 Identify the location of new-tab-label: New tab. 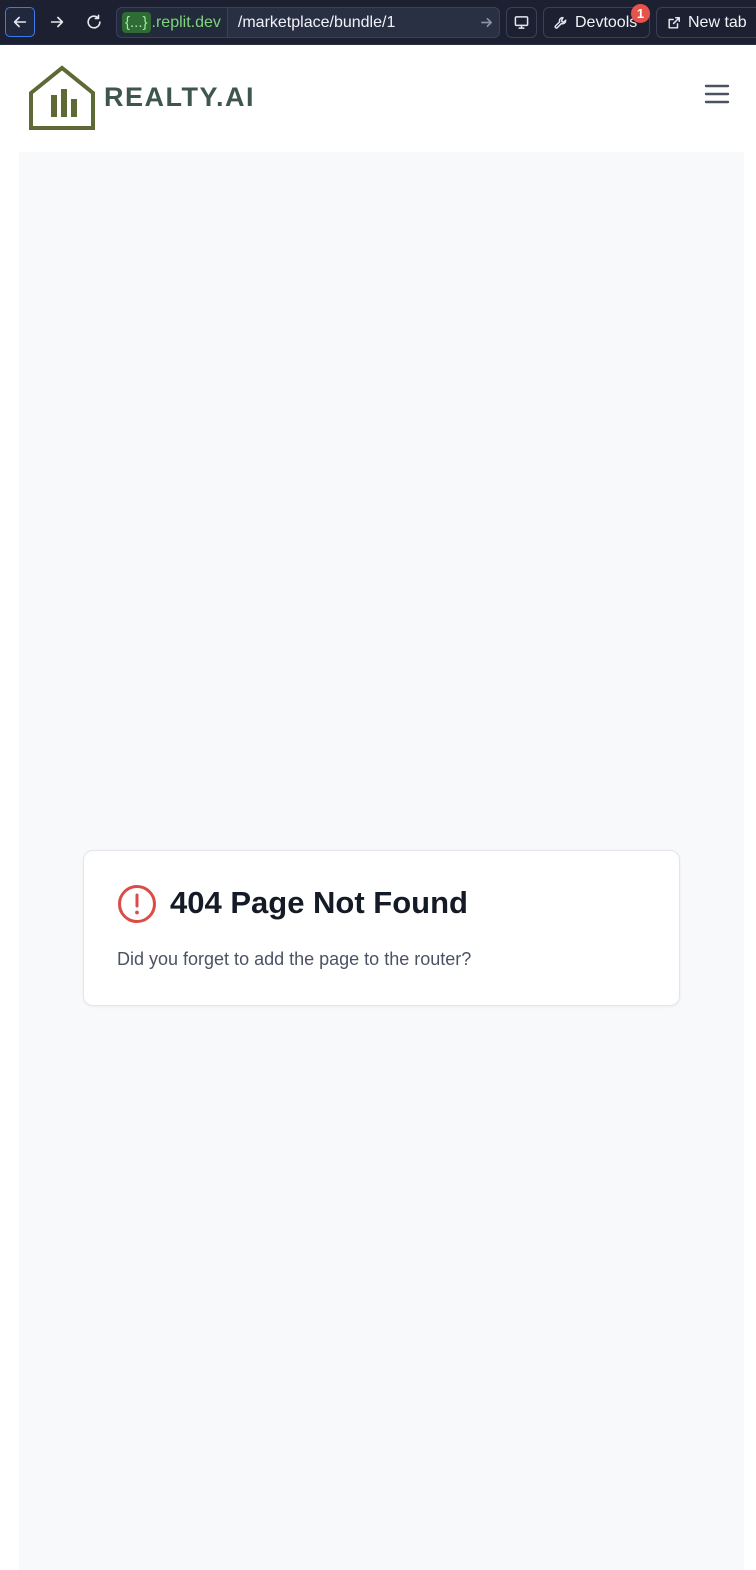
(717, 22).